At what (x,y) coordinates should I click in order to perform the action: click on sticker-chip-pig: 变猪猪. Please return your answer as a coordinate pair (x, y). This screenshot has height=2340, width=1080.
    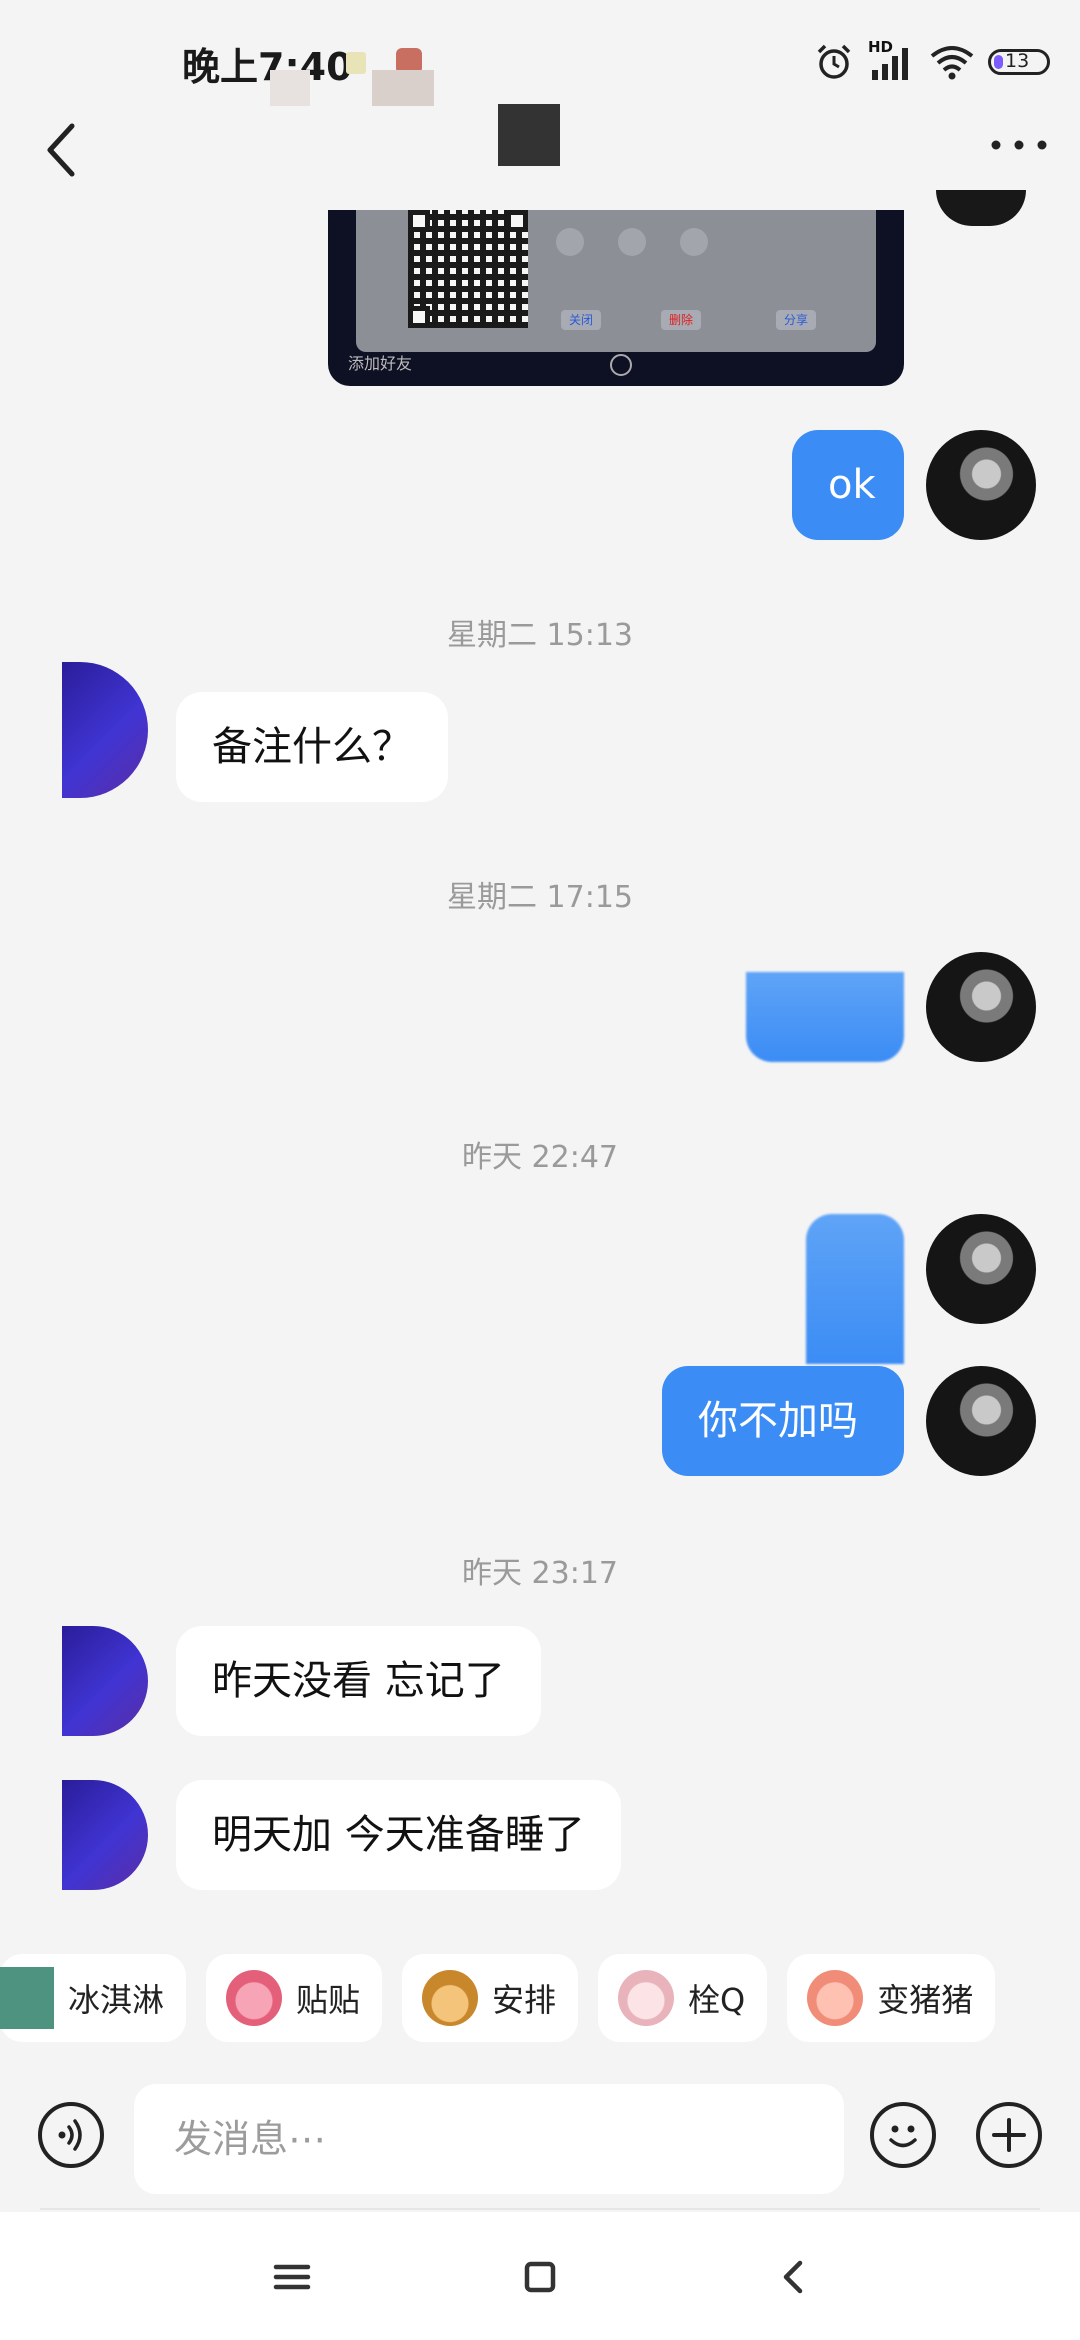
    Looking at the image, I should click on (891, 1998).